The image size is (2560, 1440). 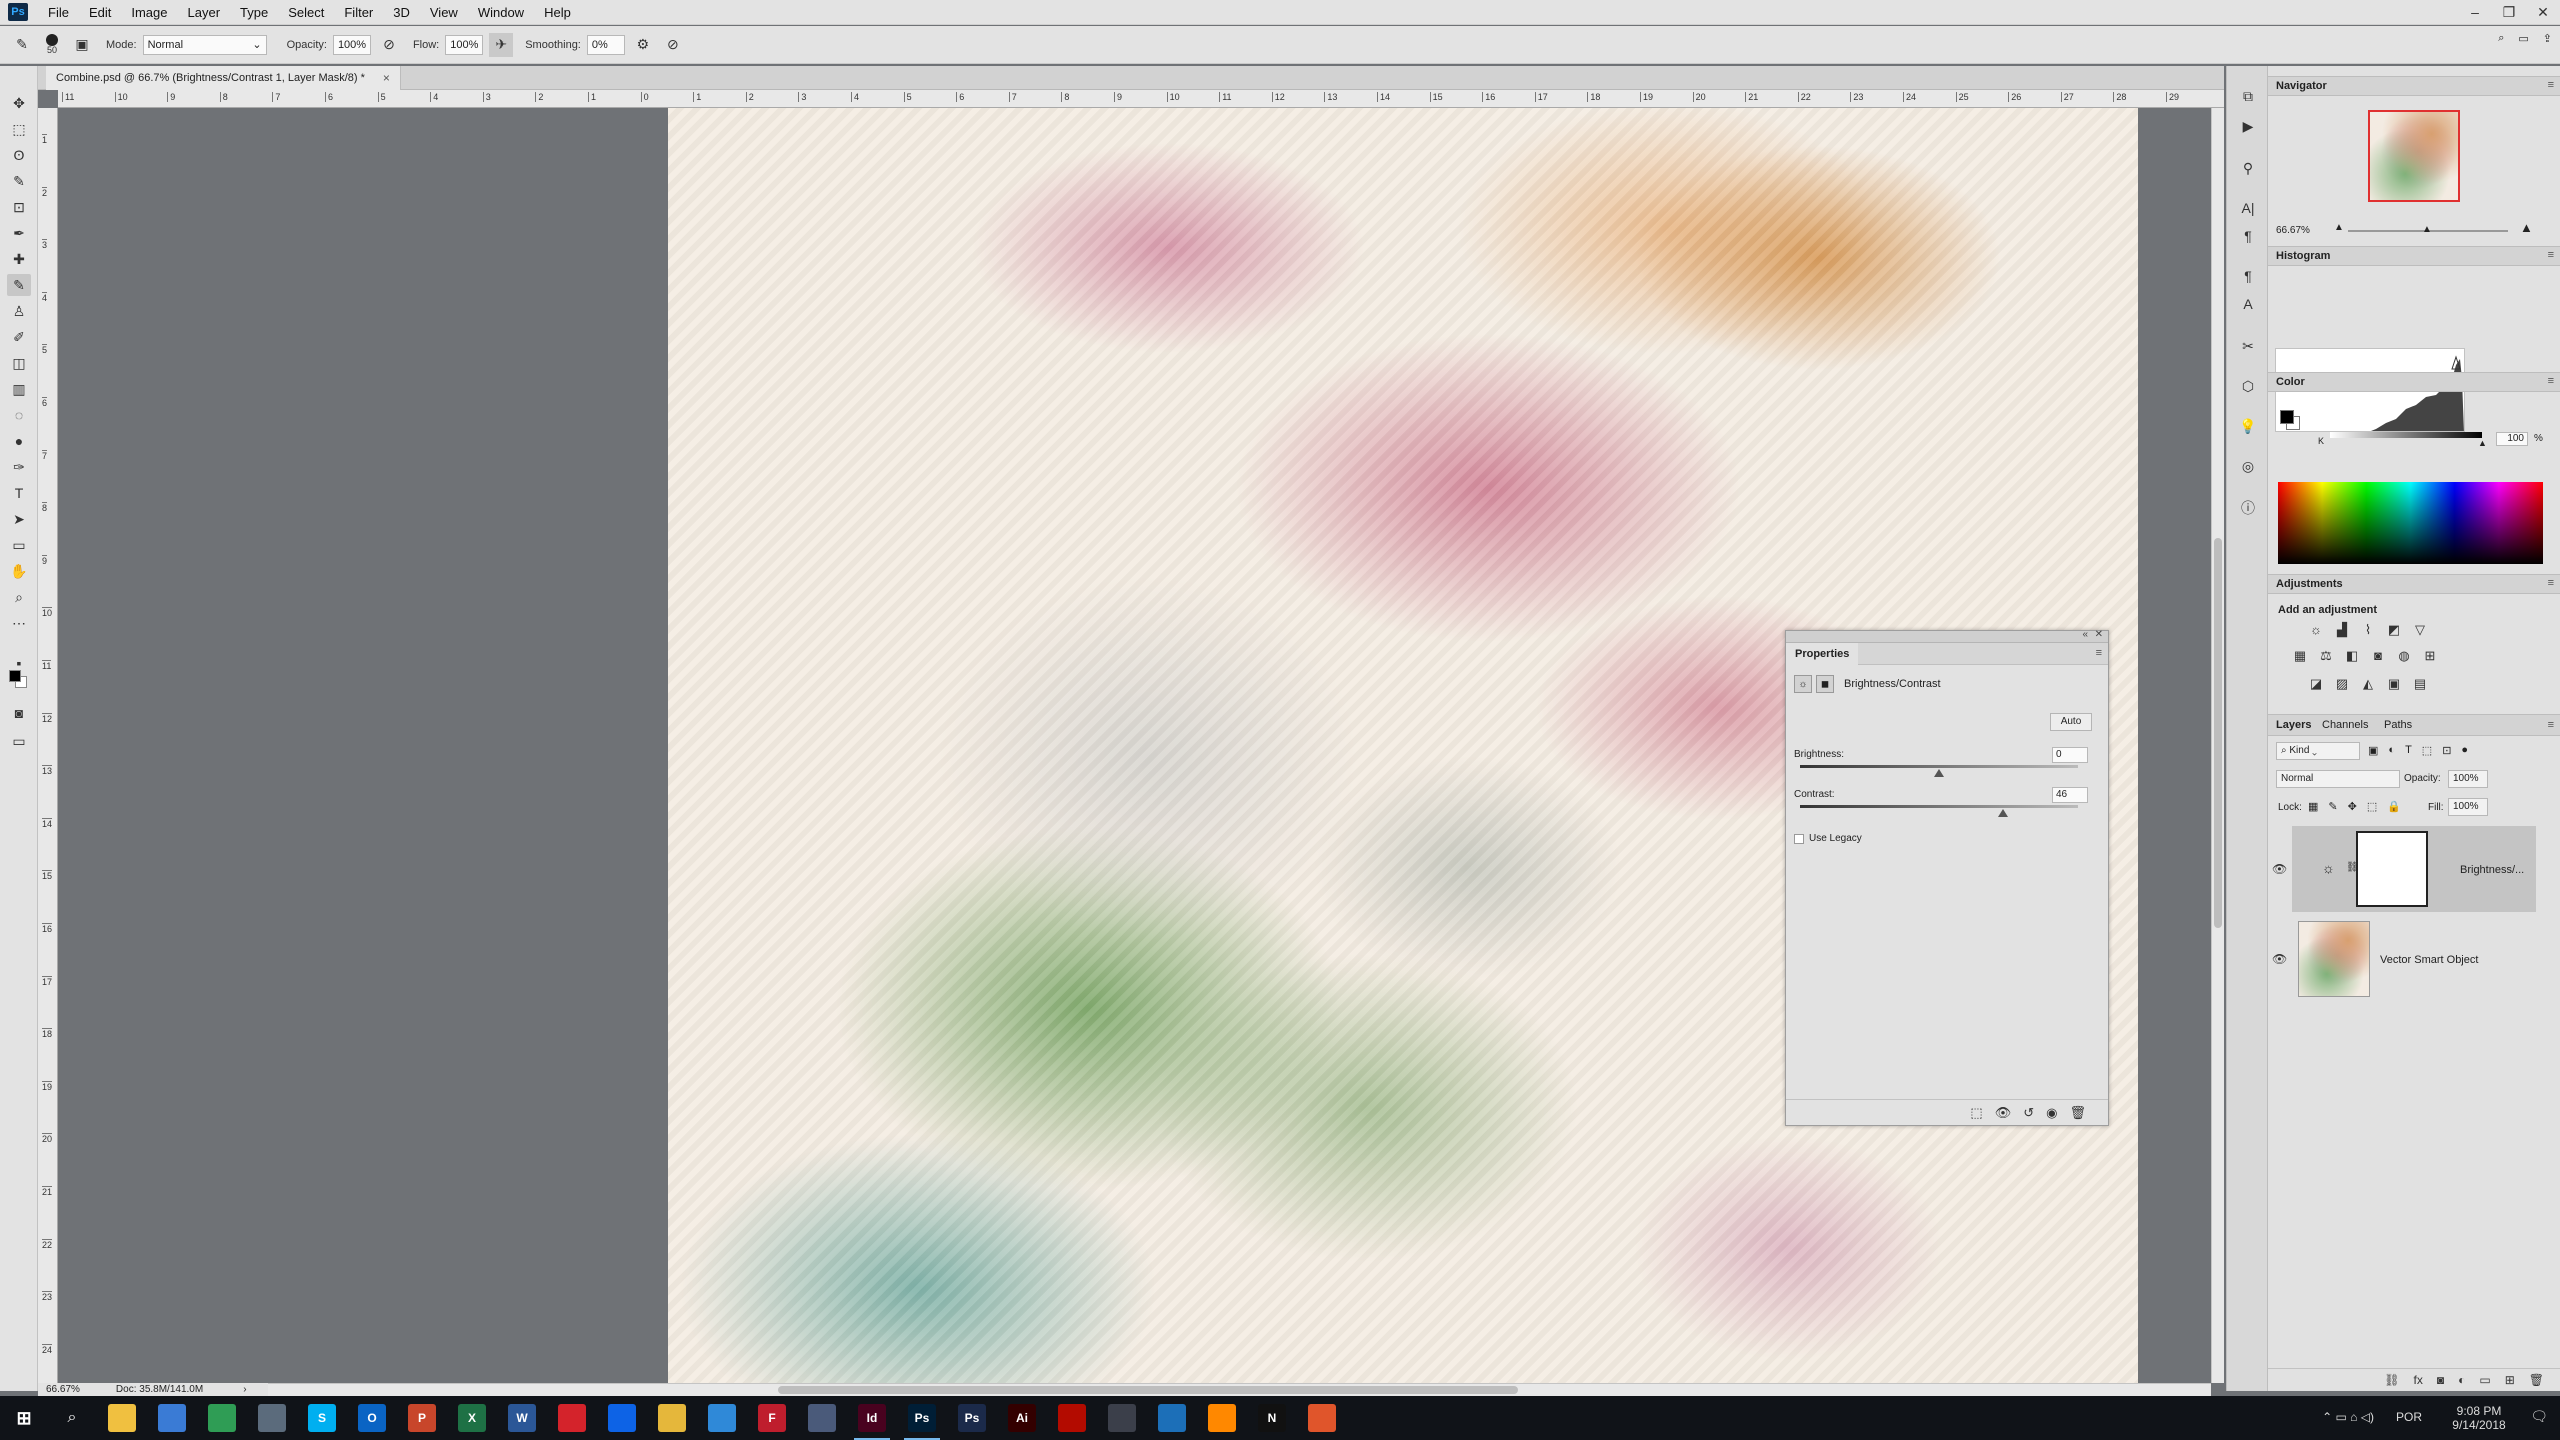 What do you see at coordinates (1803, 684) in the screenshot?
I see `brightness-adjustment-icon: ☼` at bounding box center [1803, 684].